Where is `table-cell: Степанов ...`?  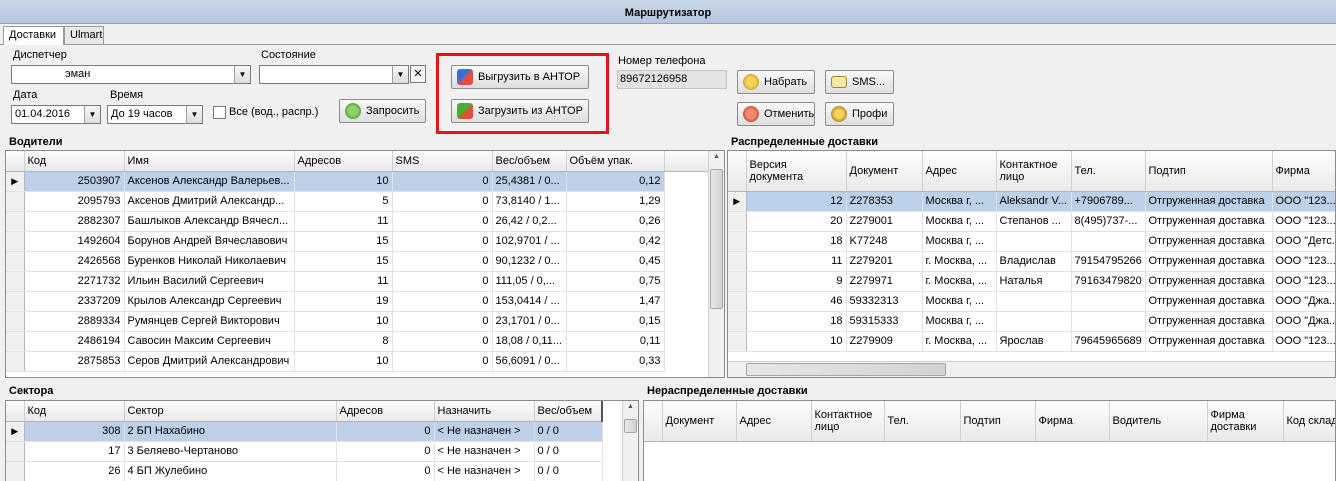
table-cell: Степанов ... is located at coordinates (1034, 221).